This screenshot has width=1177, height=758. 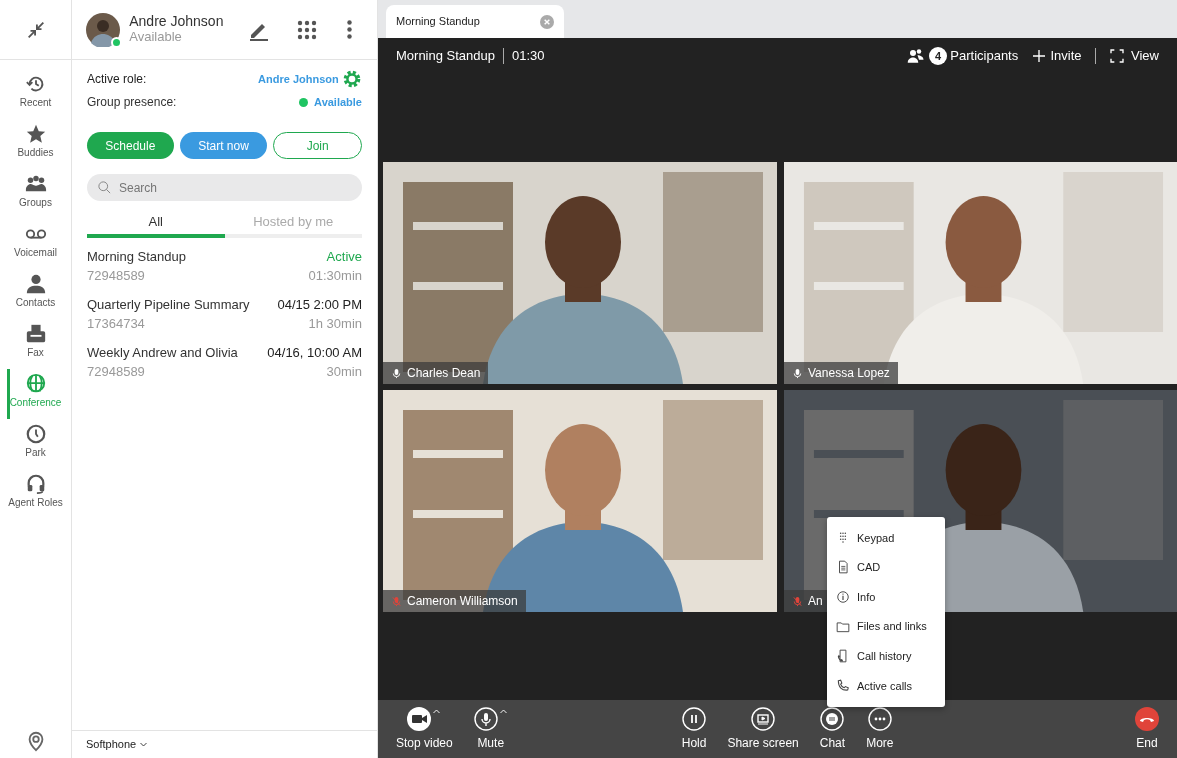 I want to click on fax-icon, so click(x=35, y=334).